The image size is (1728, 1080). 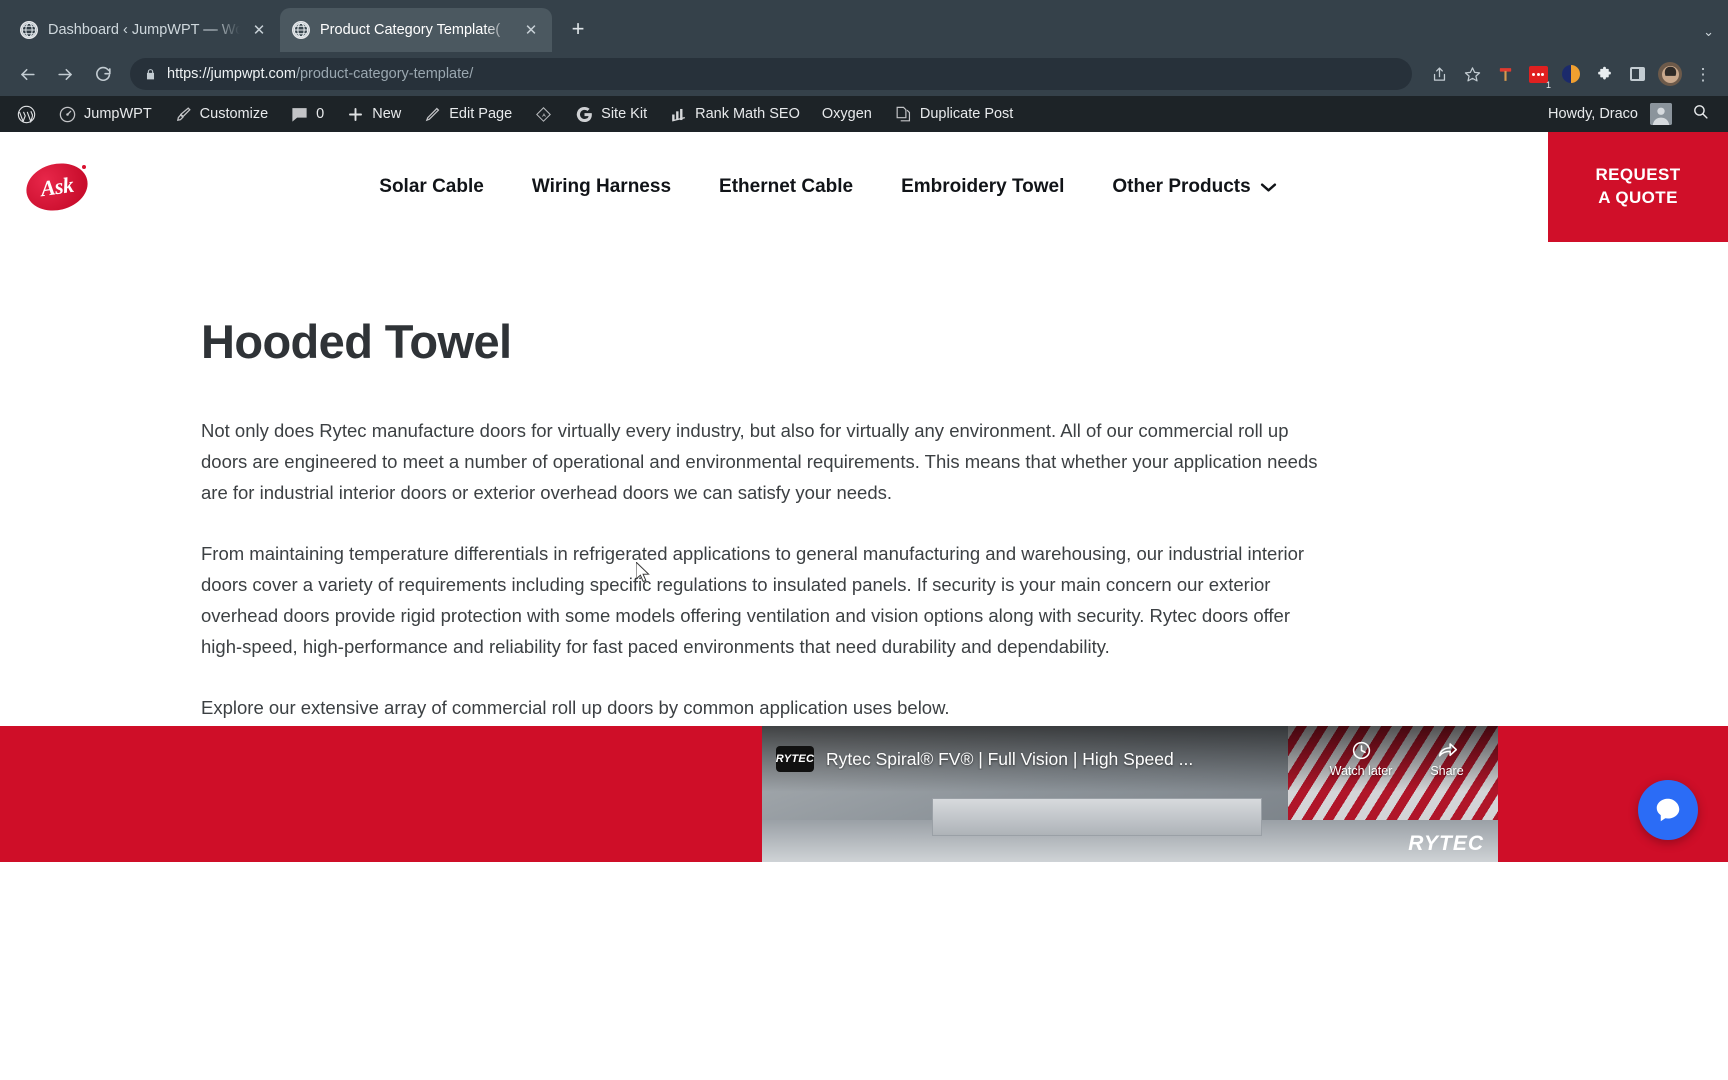 I want to click on share-icon, so click(x=1439, y=74).